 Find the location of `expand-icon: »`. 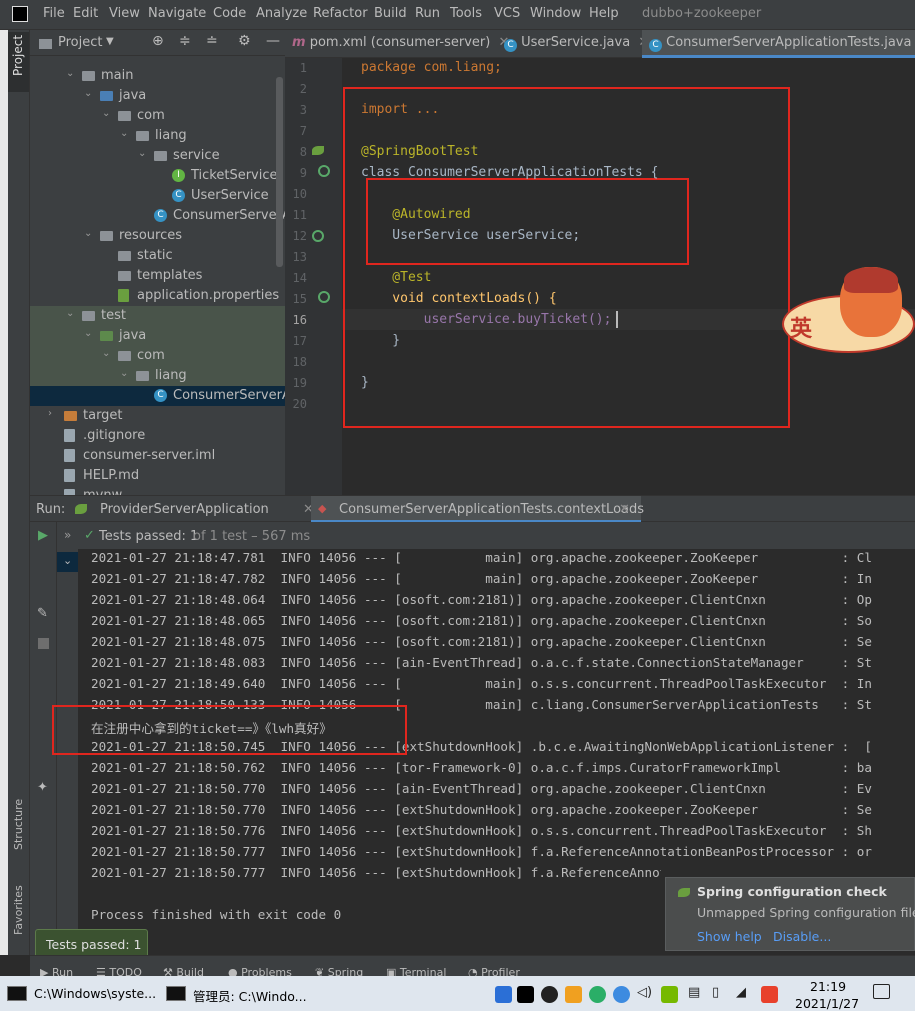

expand-icon: » is located at coordinates (67, 535).